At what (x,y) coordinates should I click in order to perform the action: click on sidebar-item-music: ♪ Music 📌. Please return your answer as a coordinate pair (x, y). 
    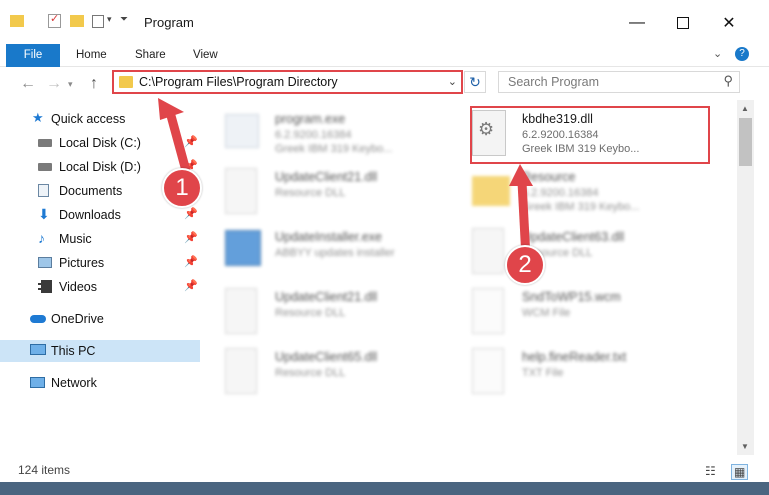
    Looking at the image, I should click on (100, 239).